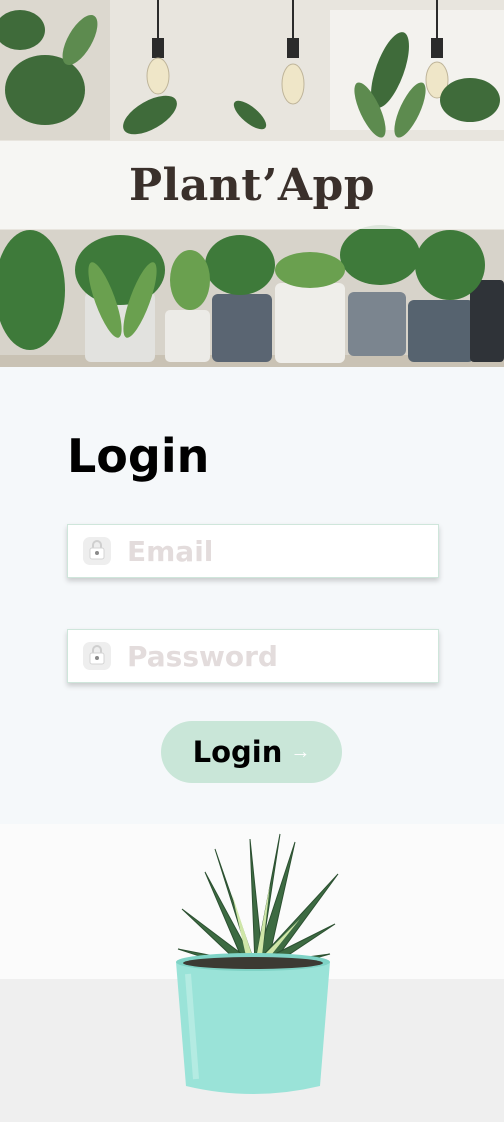  What do you see at coordinates (138, 456) in the screenshot?
I see `login-heading: Login` at bounding box center [138, 456].